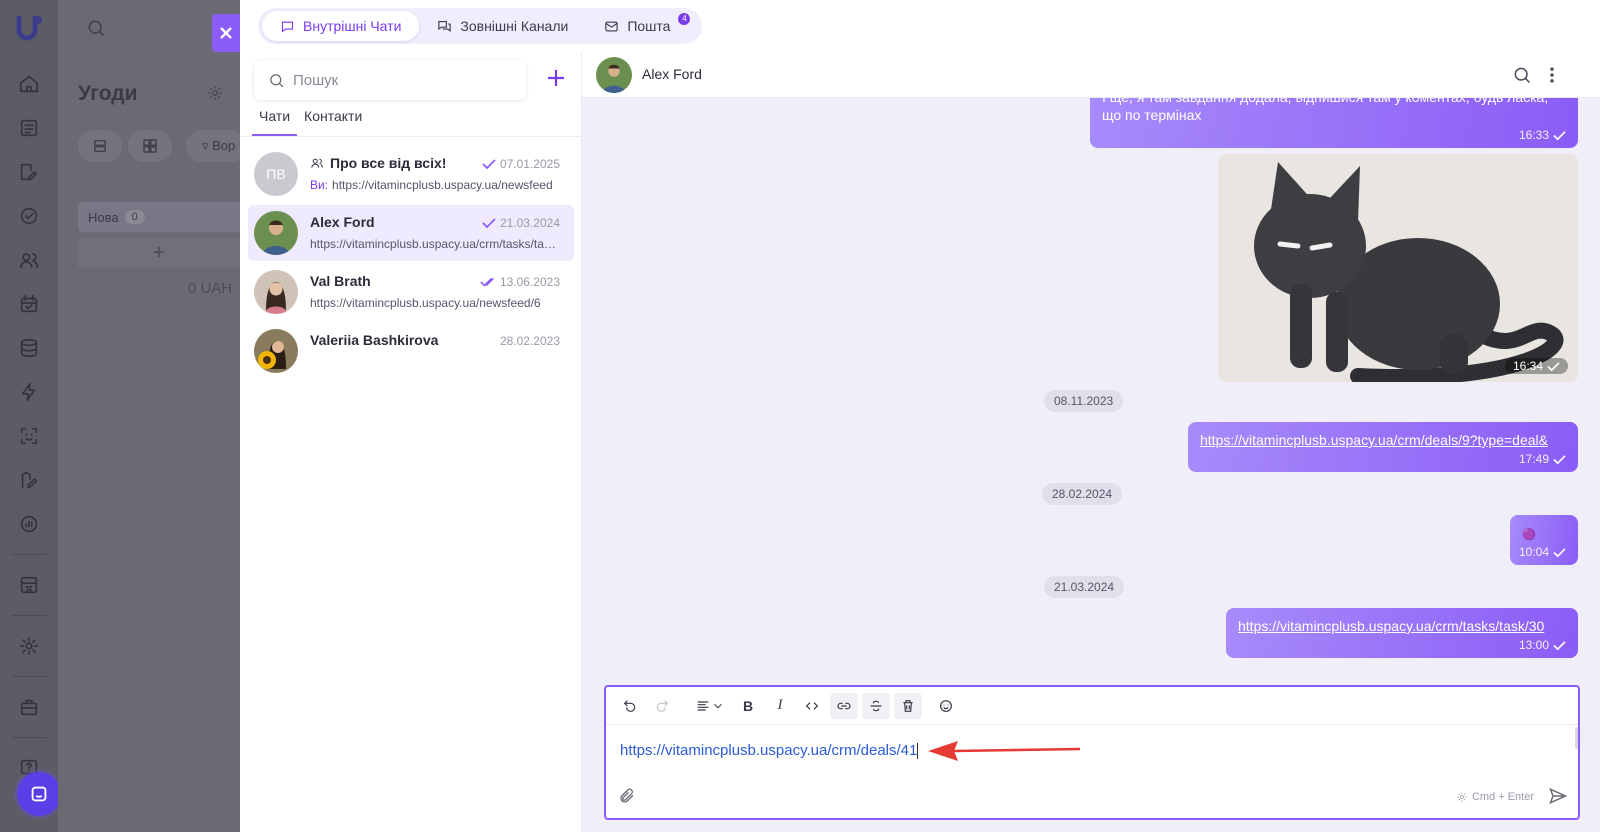  I want to click on align-dropdown, so click(710, 706).